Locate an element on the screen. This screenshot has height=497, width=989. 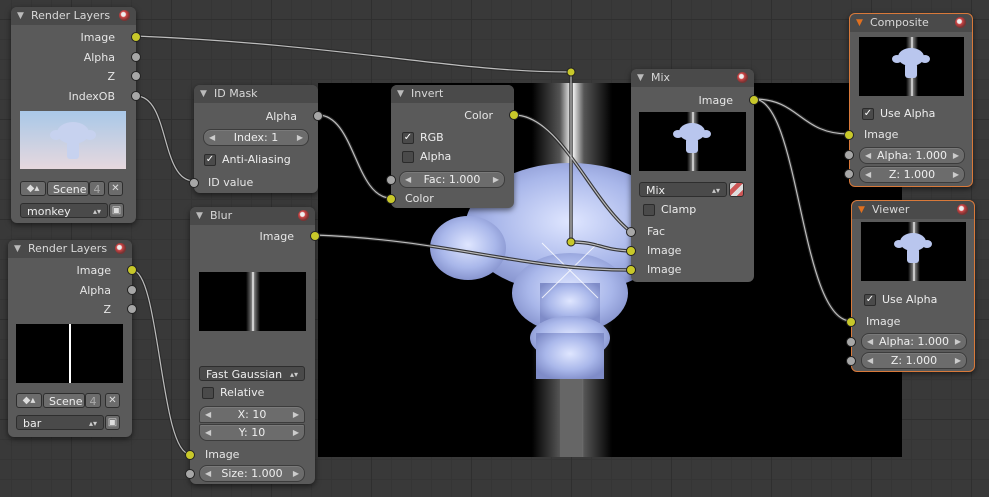
output-socket-color is located at coordinates (514, 115).